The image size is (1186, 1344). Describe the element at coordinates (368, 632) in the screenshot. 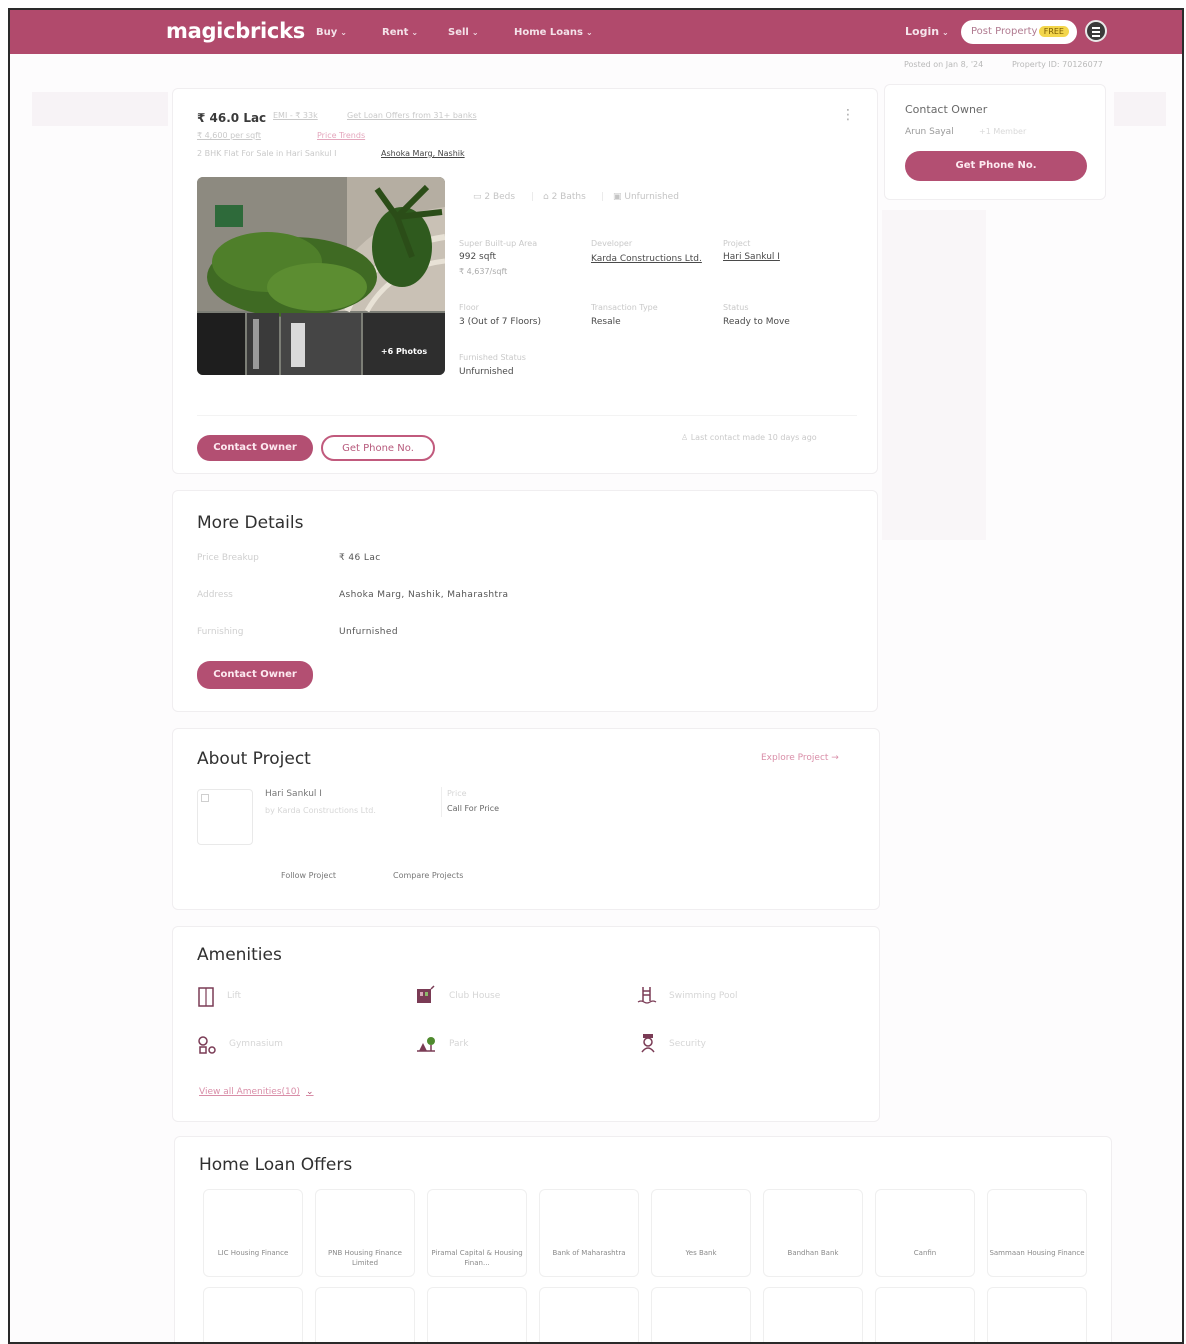

I see `detail-value: Unfurnished` at that location.